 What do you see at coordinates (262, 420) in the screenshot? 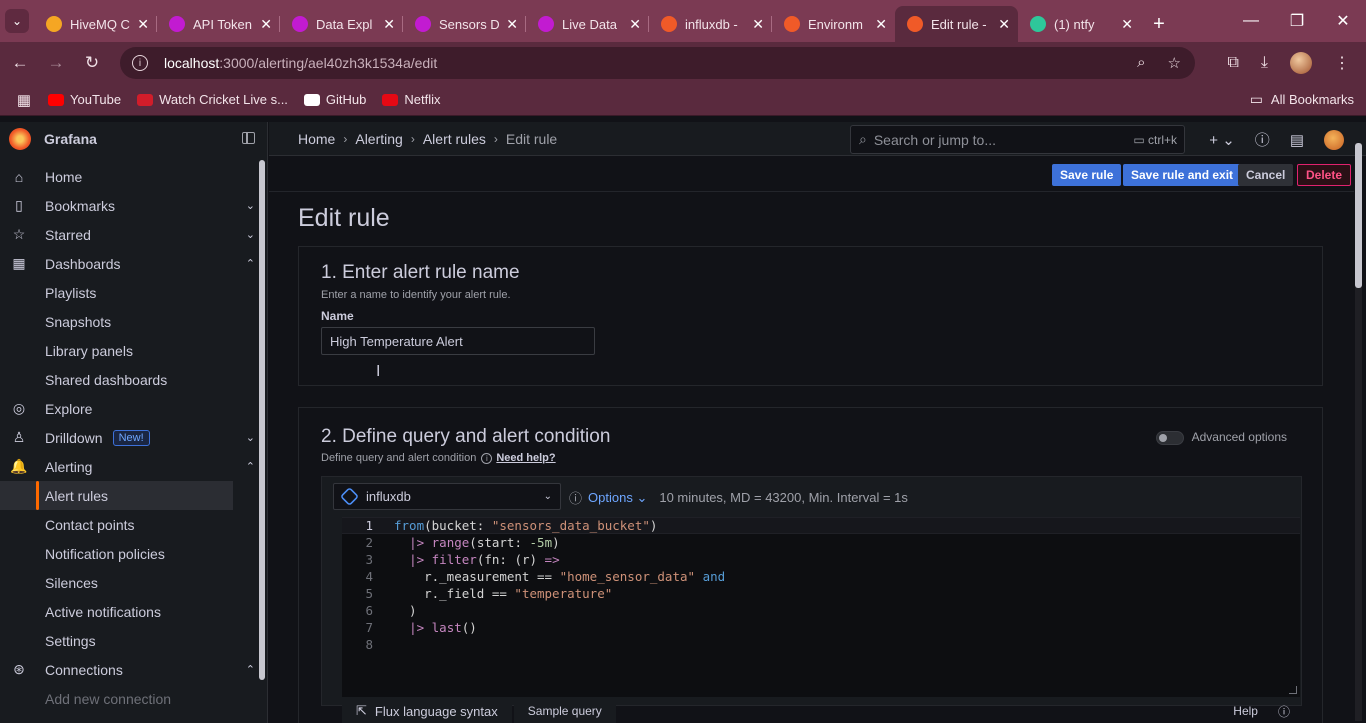
I see `sidebar-scrollbar` at bounding box center [262, 420].